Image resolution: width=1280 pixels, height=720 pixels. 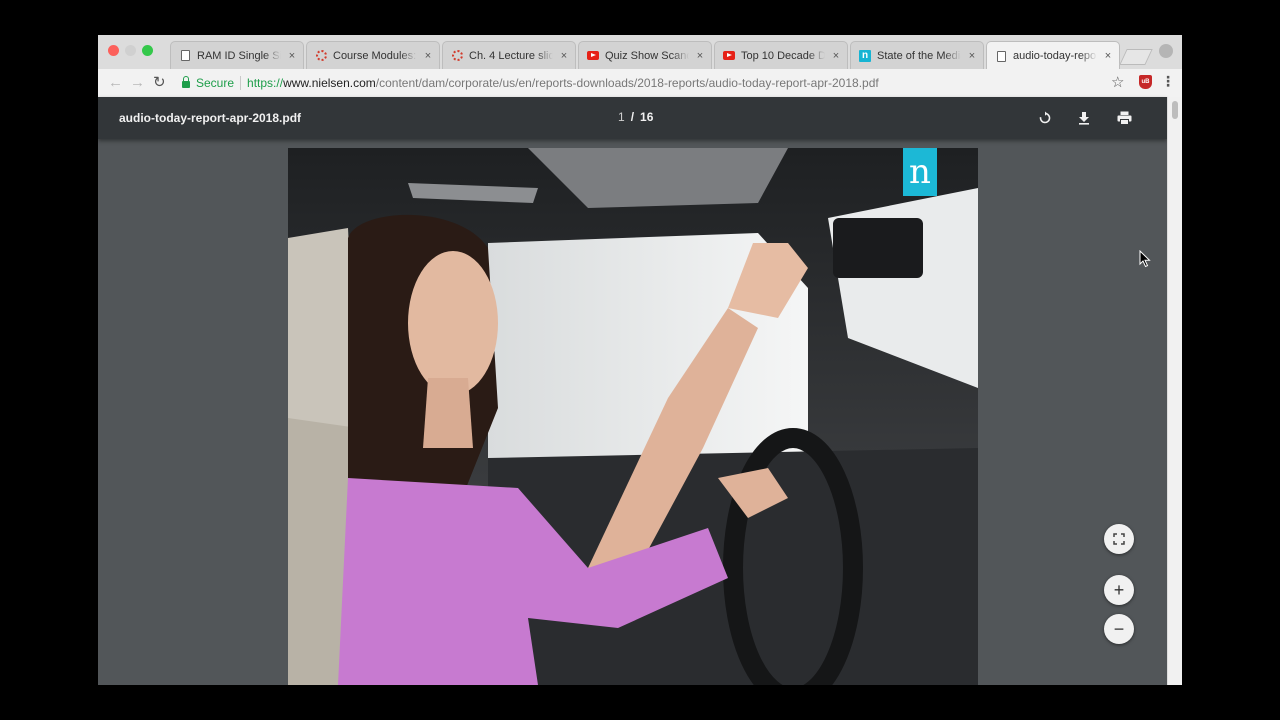 What do you see at coordinates (241, 83) in the screenshot?
I see `omnibox-divider` at bounding box center [241, 83].